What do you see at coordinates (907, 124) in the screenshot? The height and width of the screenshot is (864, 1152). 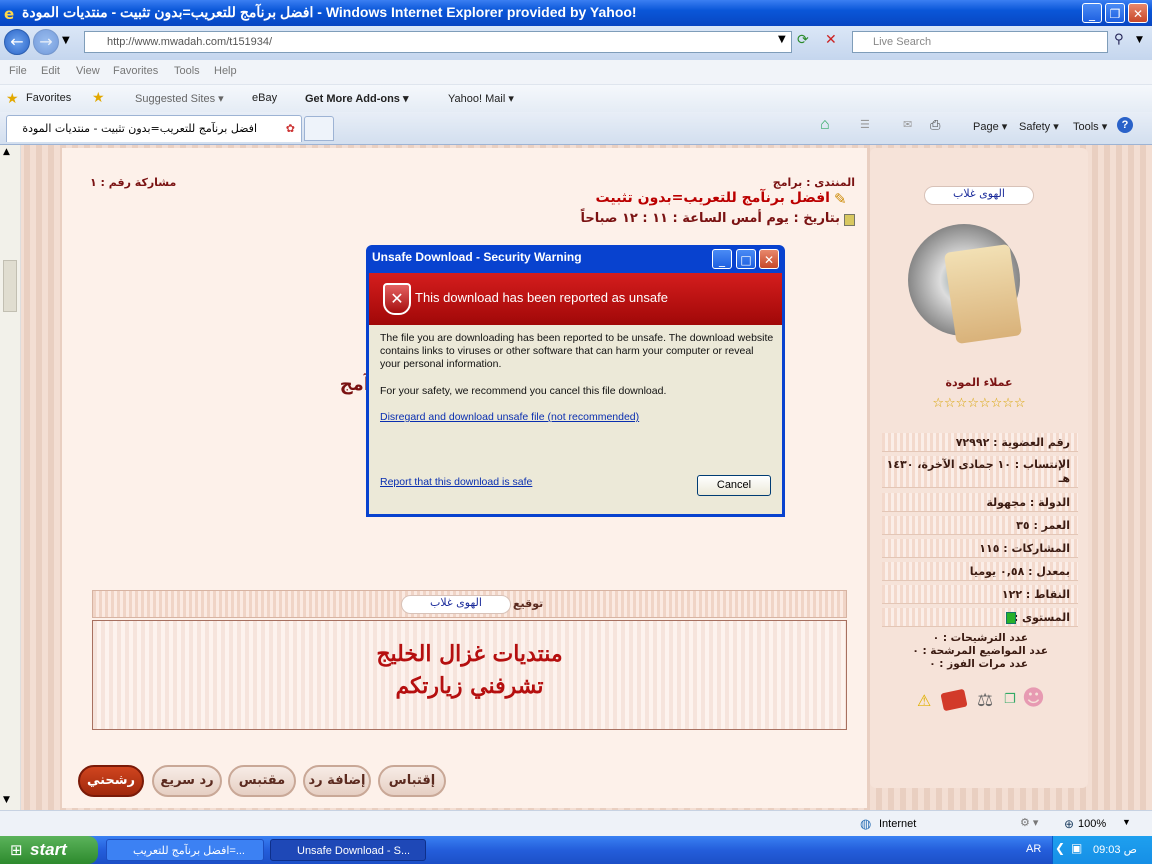 I see `mail-icon: ✉` at bounding box center [907, 124].